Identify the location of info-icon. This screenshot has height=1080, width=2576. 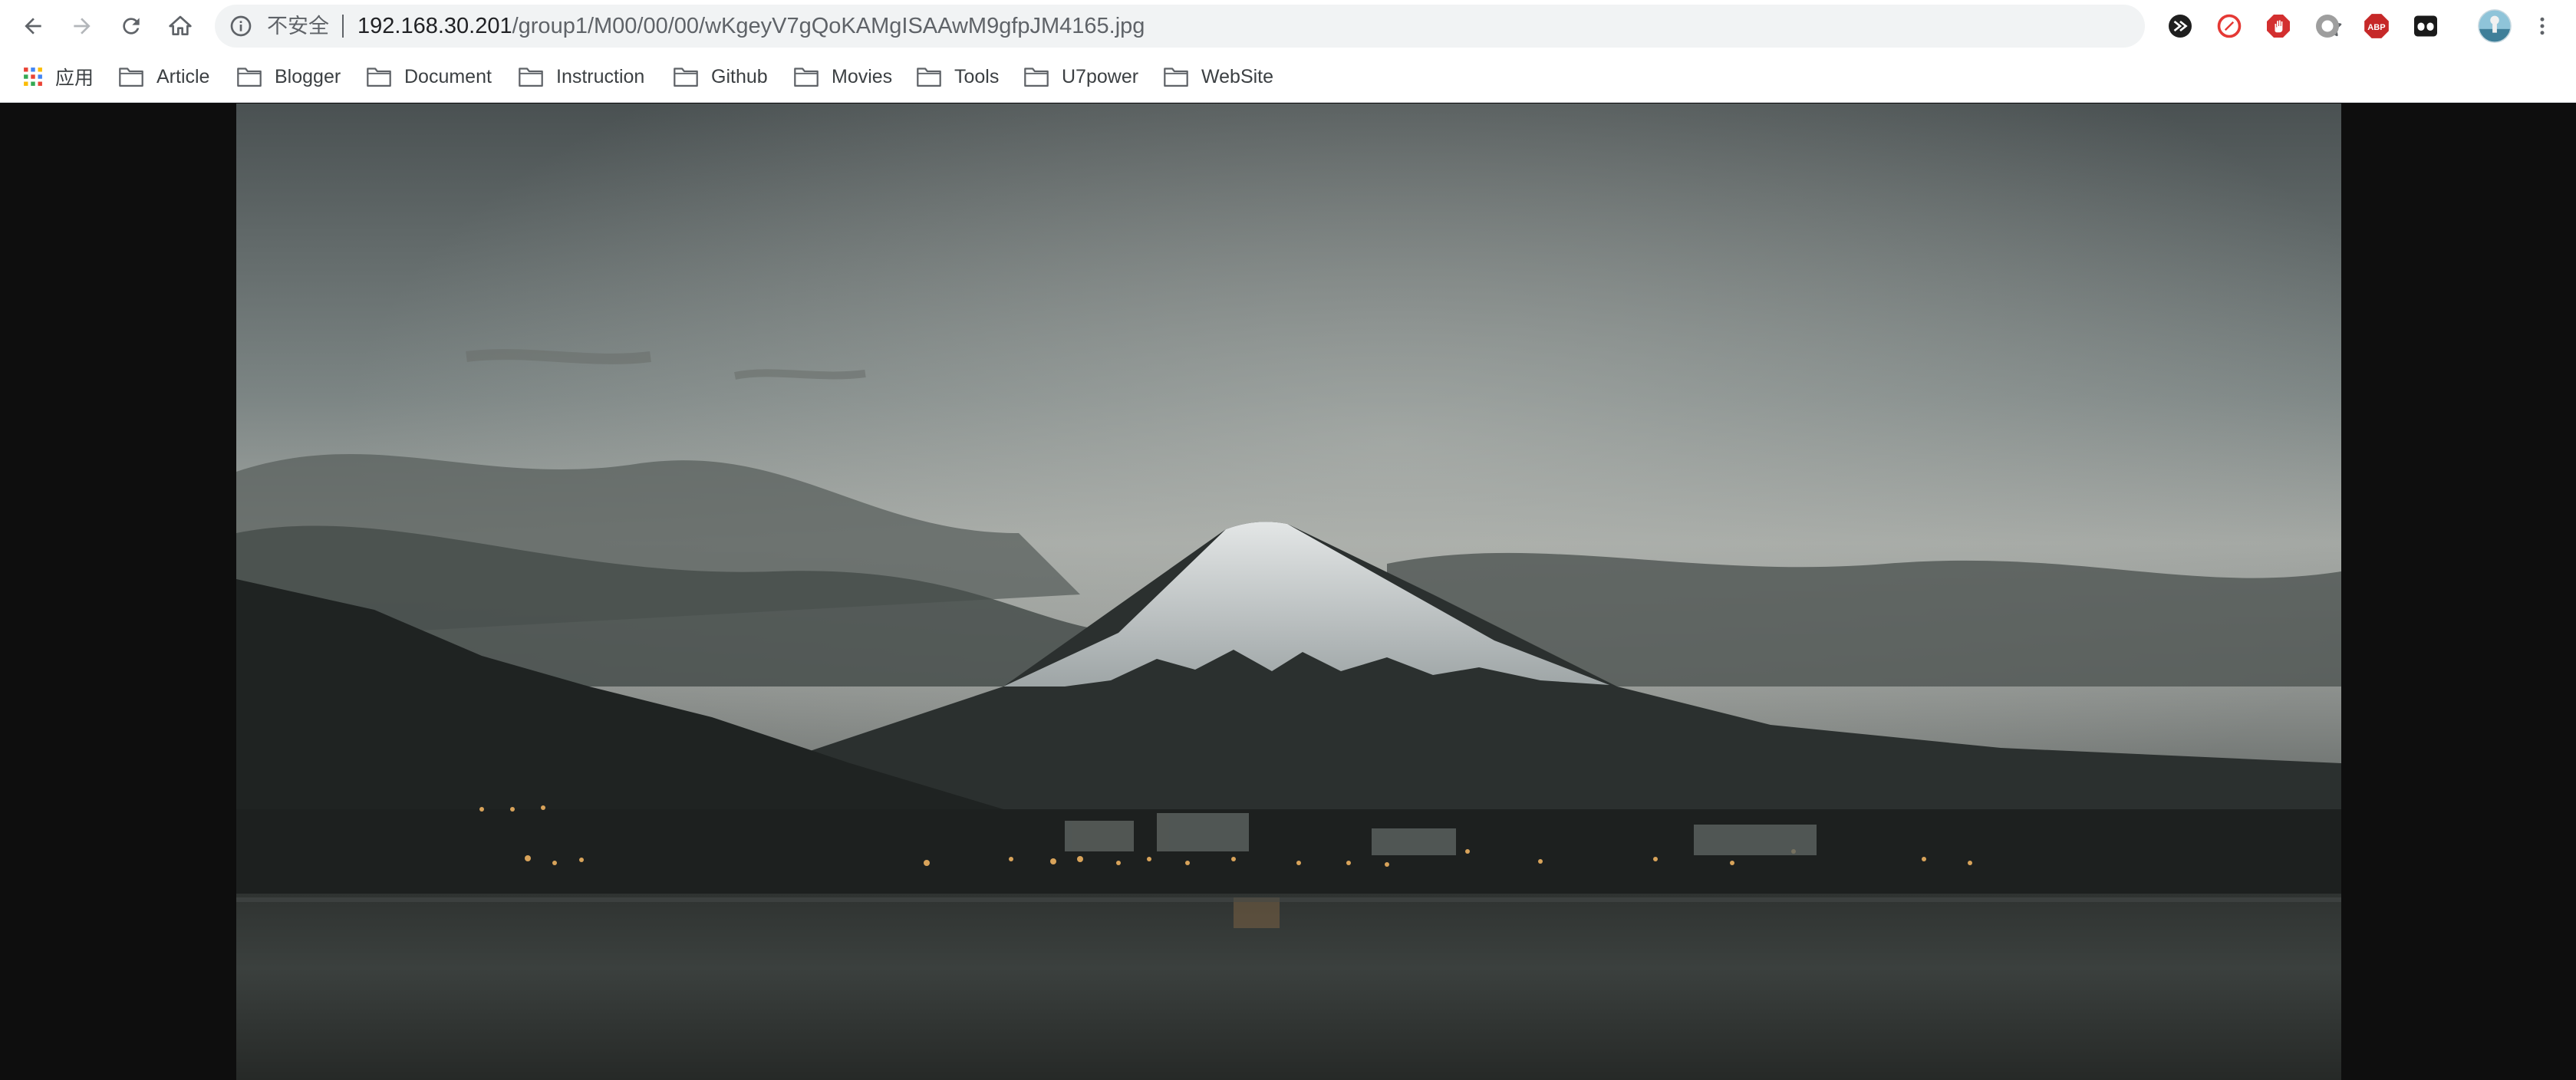
(241, 26).